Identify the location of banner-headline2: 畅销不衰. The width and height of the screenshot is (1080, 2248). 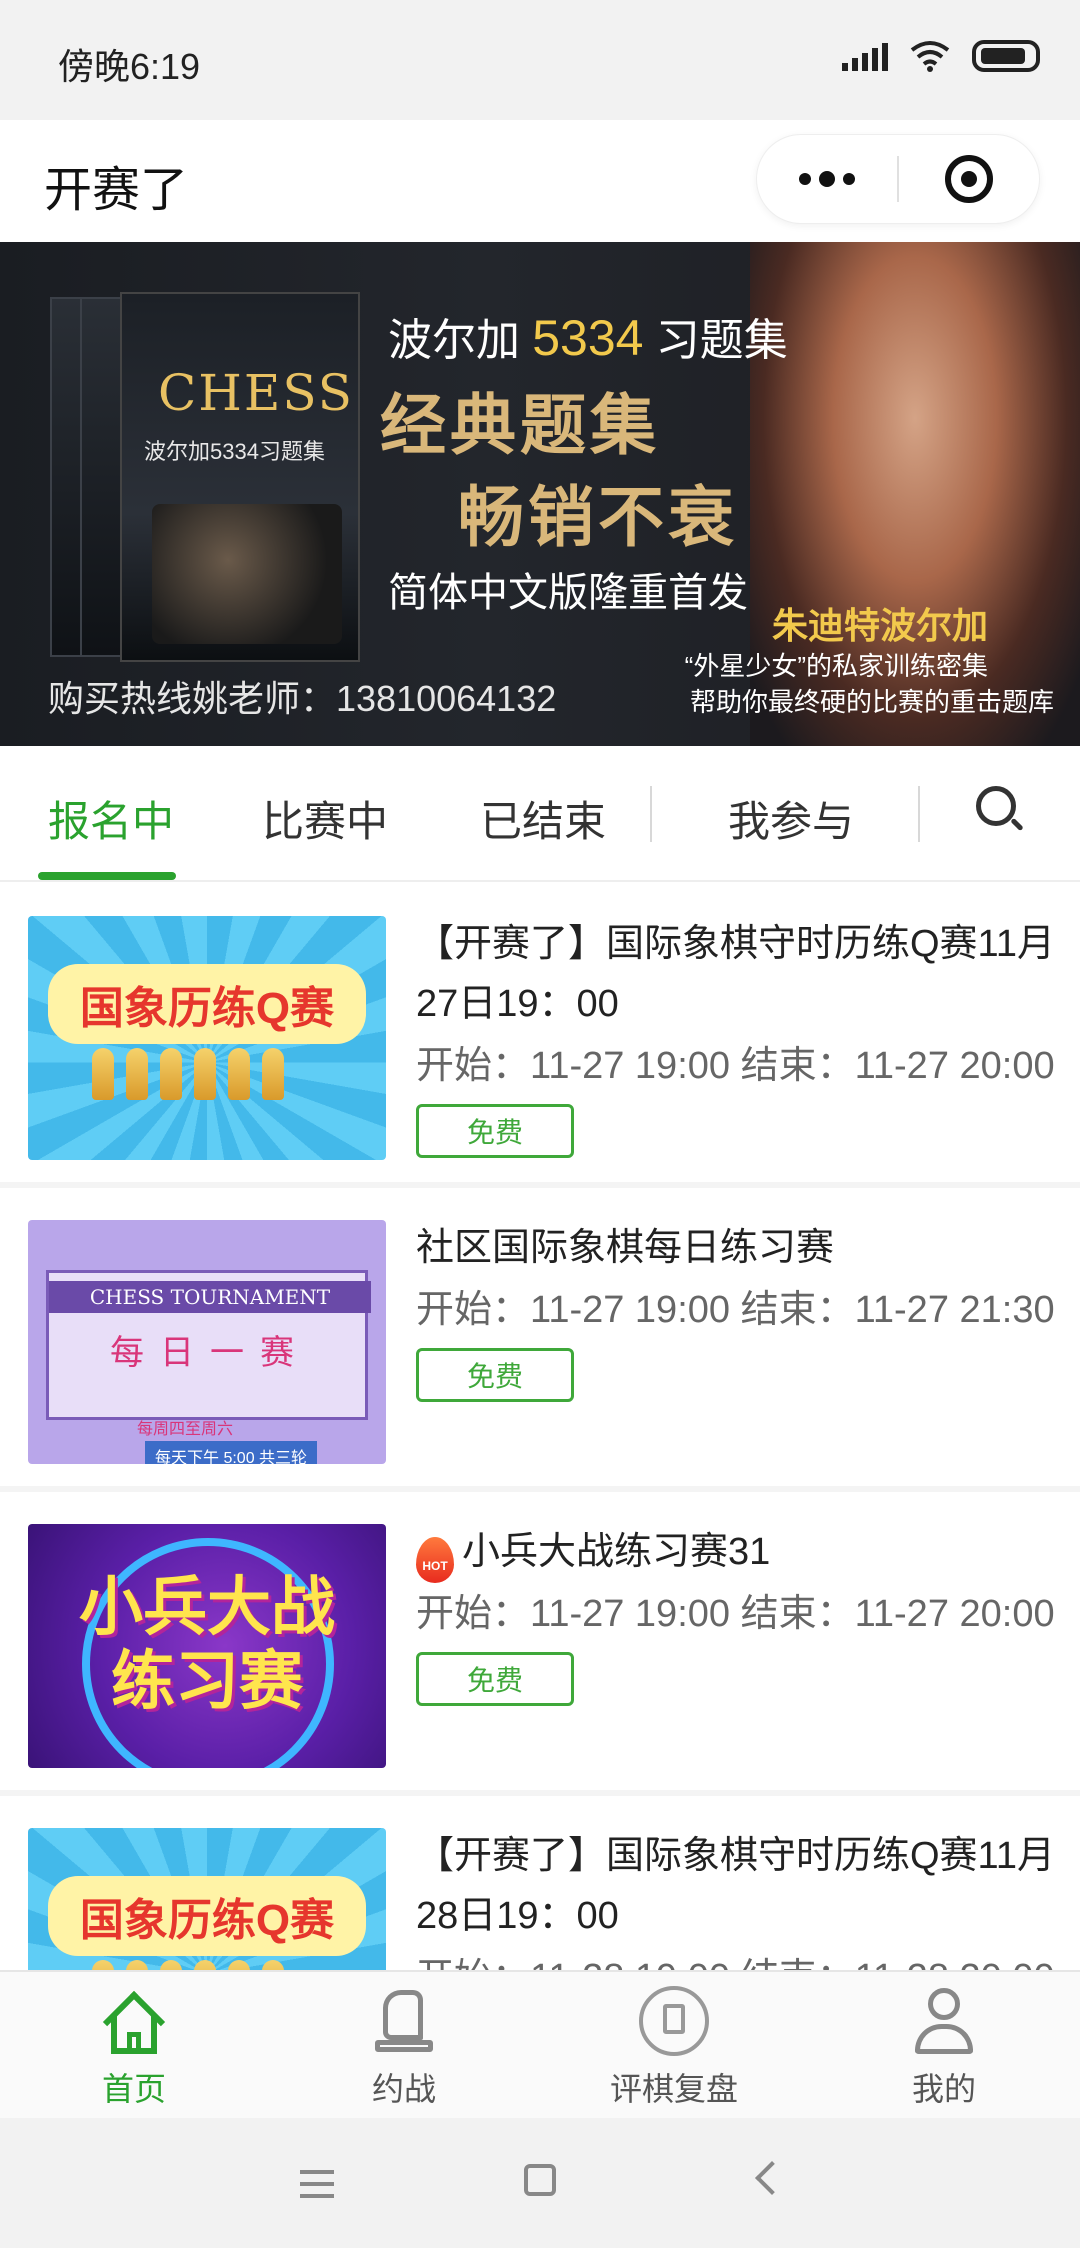
(598, 517).